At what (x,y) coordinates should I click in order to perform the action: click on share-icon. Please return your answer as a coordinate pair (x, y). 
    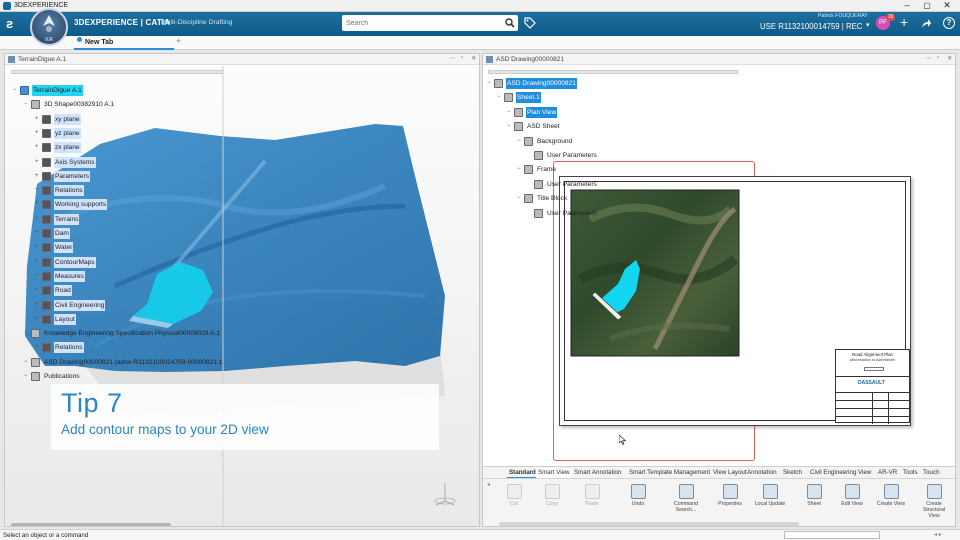
    Looking at the image, I should click on (926, 23).